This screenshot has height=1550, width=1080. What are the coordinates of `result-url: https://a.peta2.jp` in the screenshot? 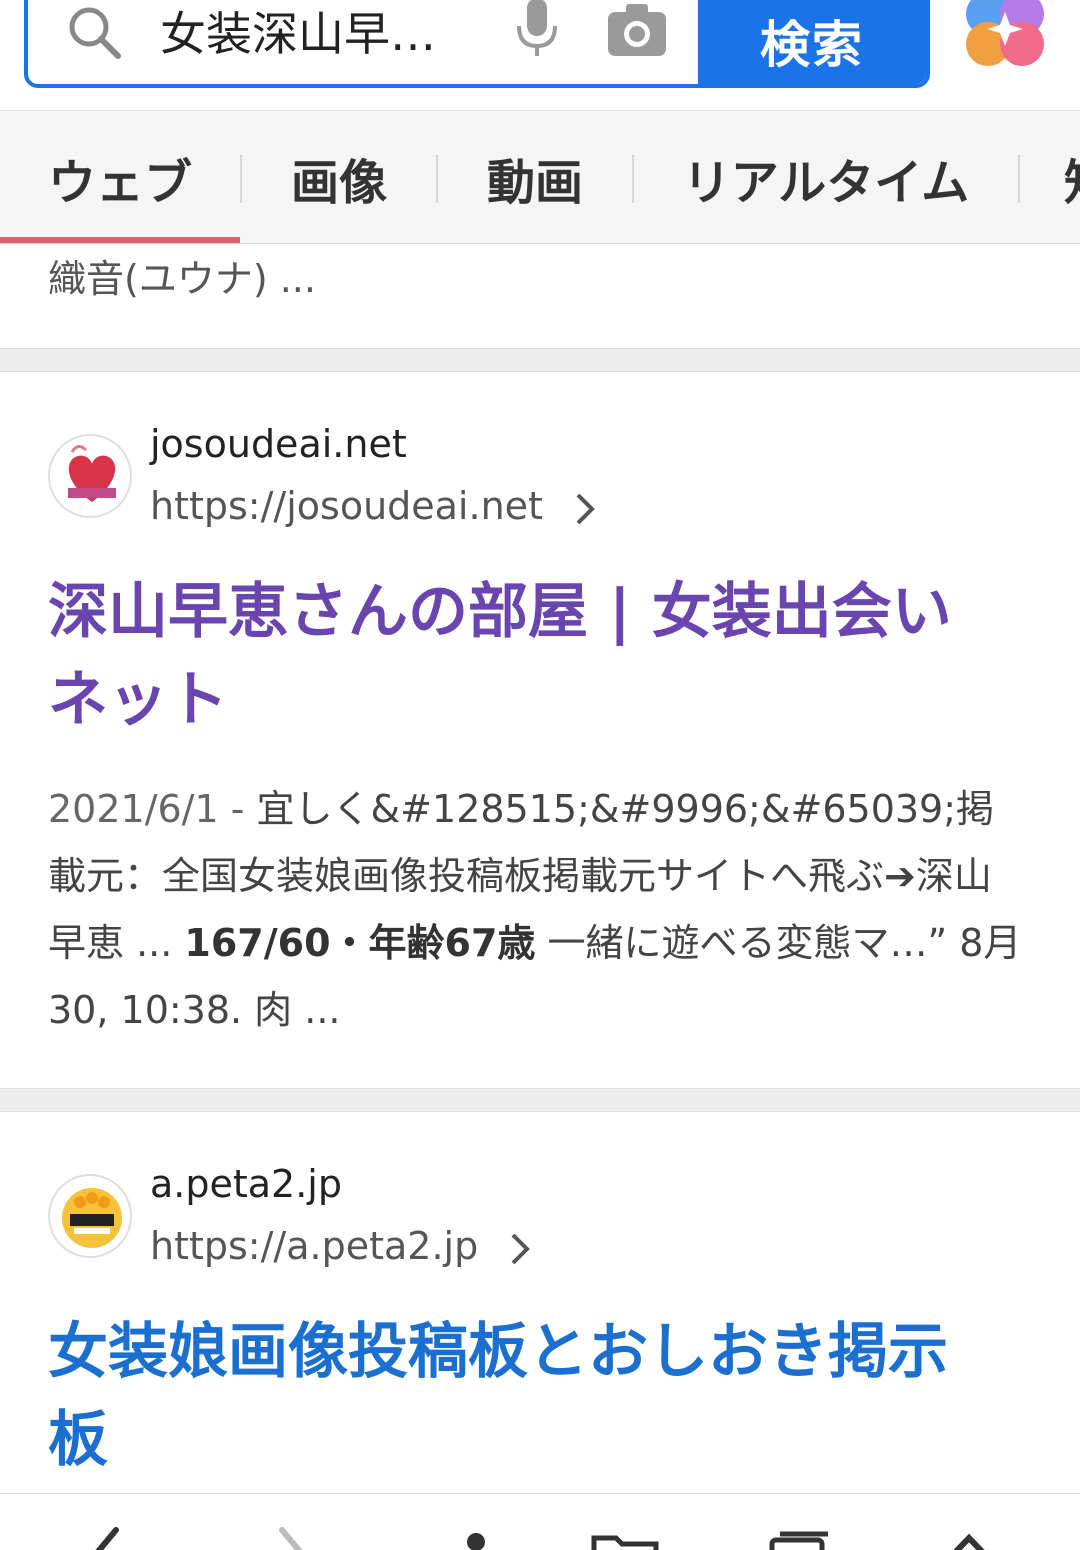 It's located at (341, 1246).